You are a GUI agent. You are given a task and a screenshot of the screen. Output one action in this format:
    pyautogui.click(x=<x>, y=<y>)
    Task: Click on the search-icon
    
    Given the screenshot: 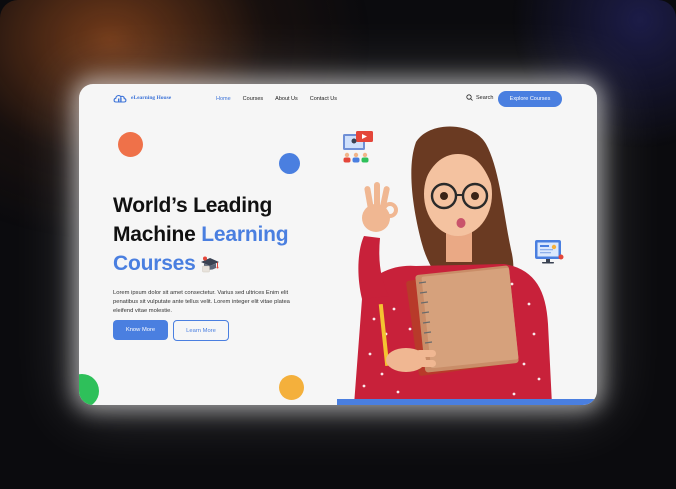 What is the action you would take?
    pyautogui.click(x=469, y=97)
    